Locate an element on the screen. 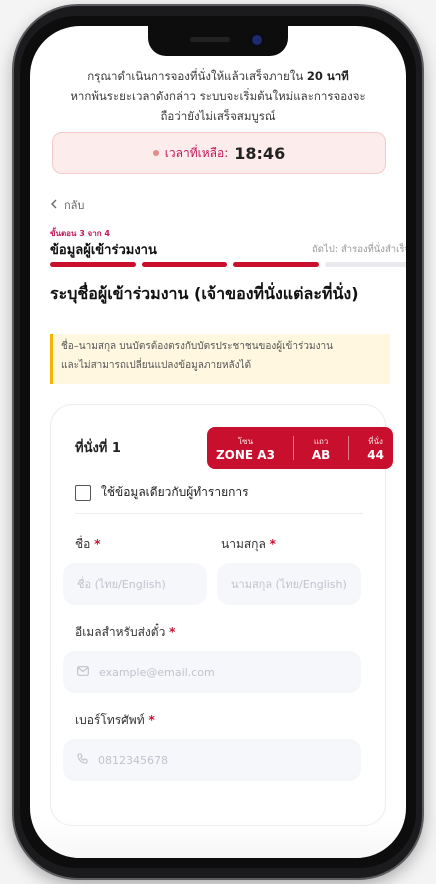  back-label: กลับ is located at coordinates (74, 205).